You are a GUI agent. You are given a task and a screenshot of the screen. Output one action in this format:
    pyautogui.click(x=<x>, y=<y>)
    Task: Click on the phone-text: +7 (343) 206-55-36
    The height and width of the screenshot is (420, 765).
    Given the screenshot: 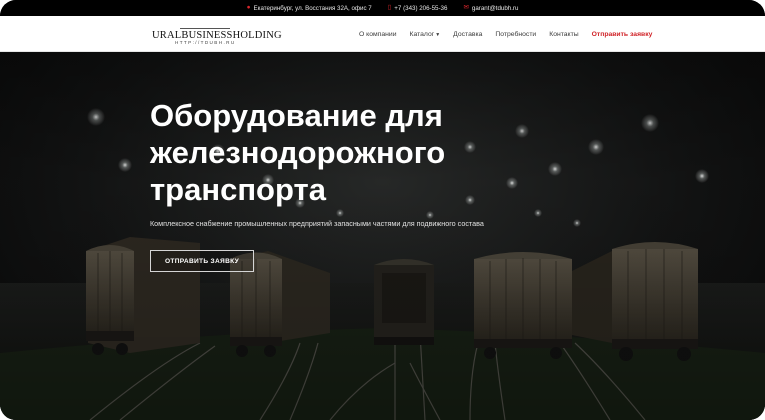 What is the action you would take?
    pyautogui.click(x=420, y=8)
    